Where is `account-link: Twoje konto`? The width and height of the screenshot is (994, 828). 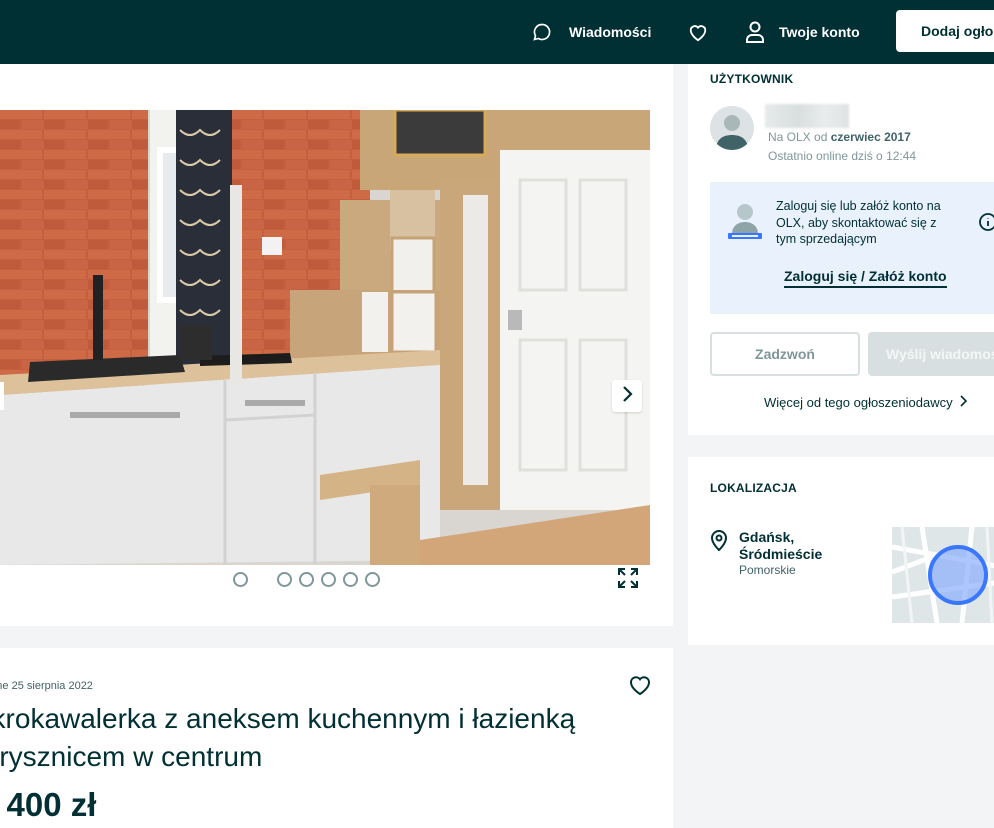 account-link: Twoje konto is located at coordinates (802, 32).